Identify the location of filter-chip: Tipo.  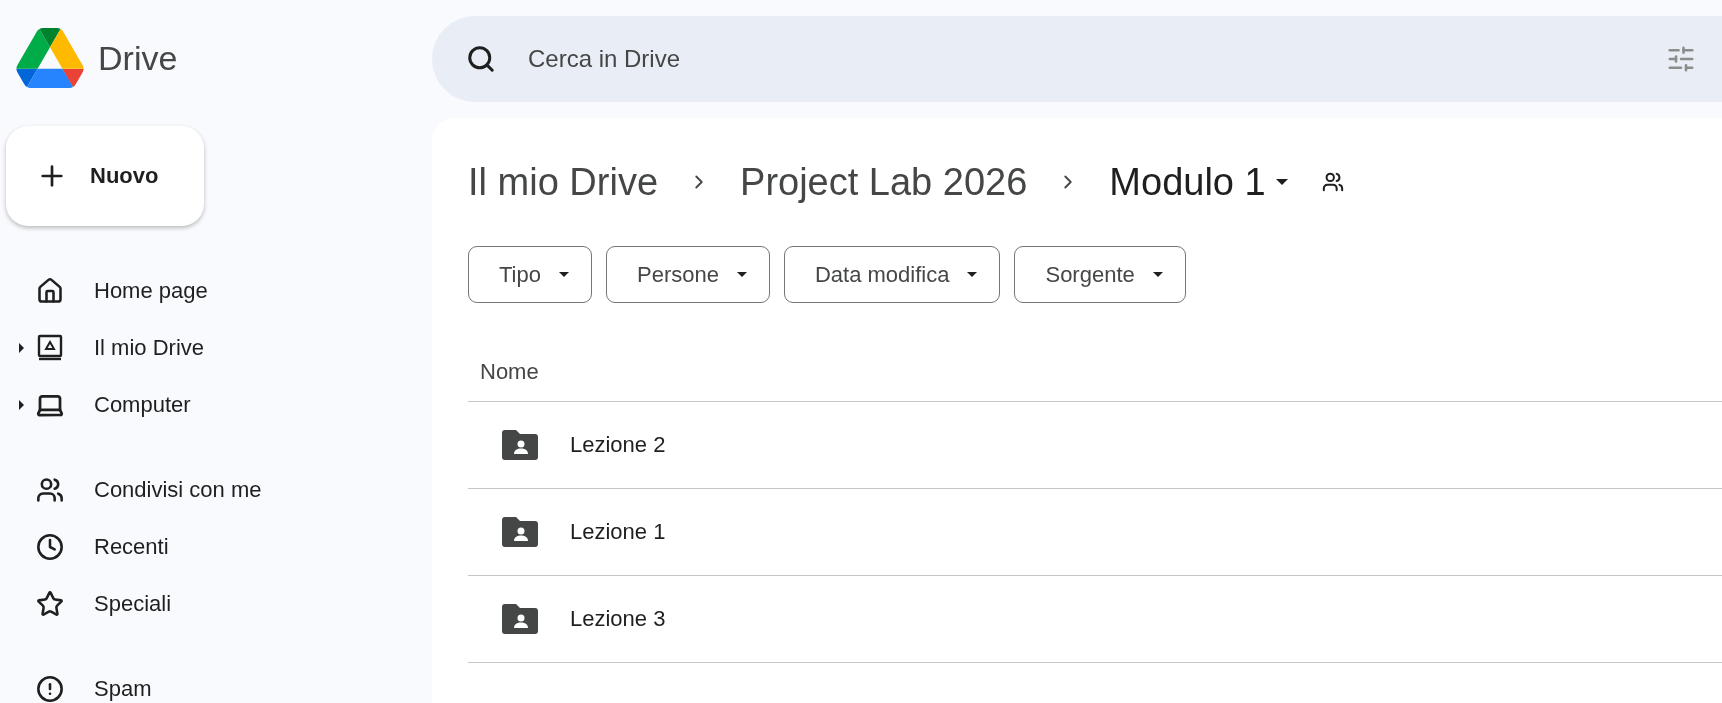
(530, 274).